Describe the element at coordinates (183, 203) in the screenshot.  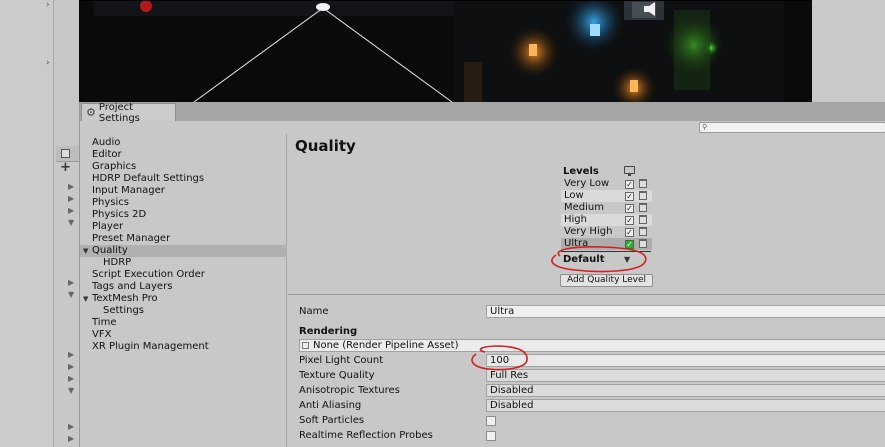
I see `sidebar-item-physics: Physics` at that location.